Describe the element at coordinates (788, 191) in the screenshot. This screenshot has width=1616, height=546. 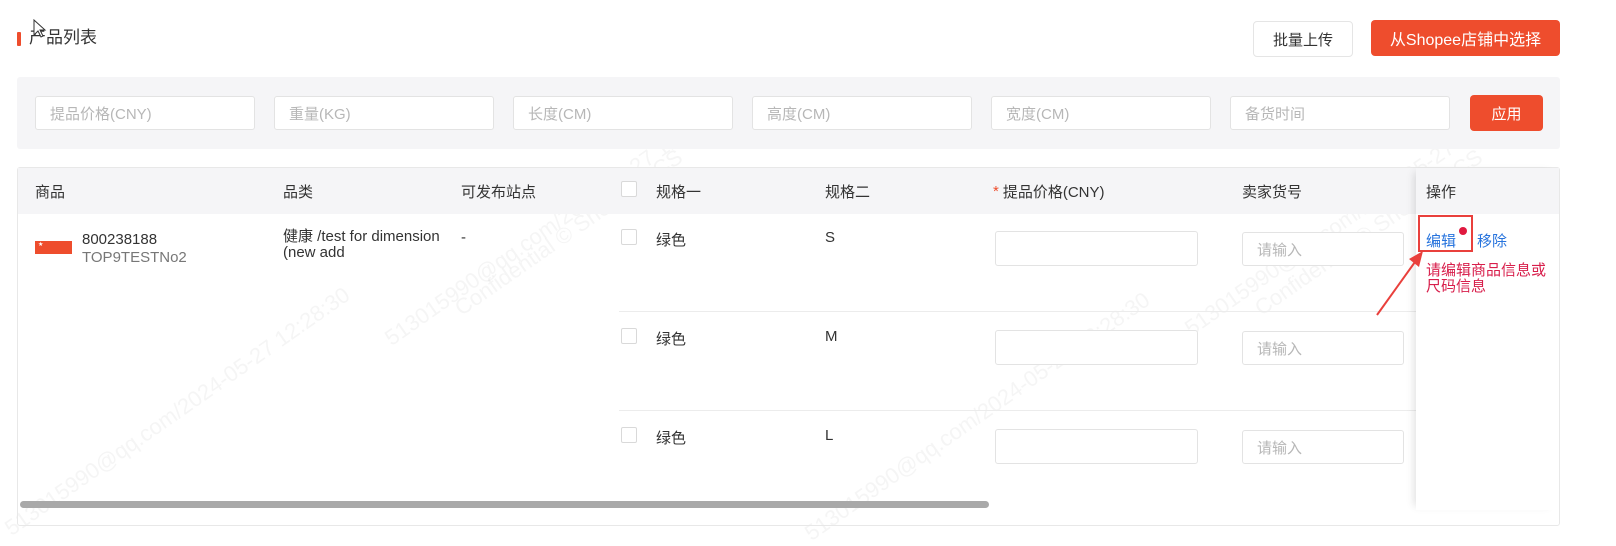
I see `table-header` at that location.